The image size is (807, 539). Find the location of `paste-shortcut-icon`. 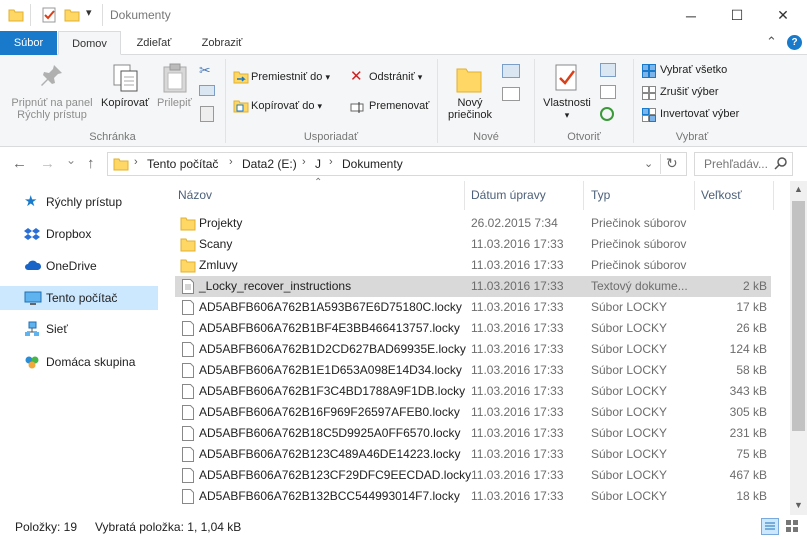

paste-shortcut-icon is located at coordinates (207, 114).